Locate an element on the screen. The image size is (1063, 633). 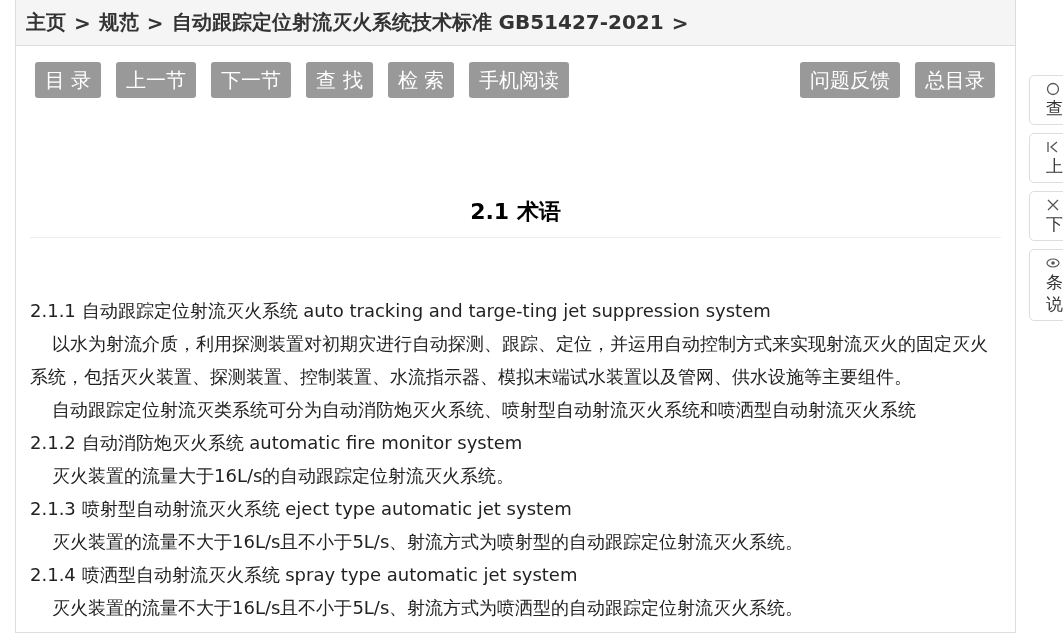
side-button: 条 说 is located at coordinates (1046, 285).